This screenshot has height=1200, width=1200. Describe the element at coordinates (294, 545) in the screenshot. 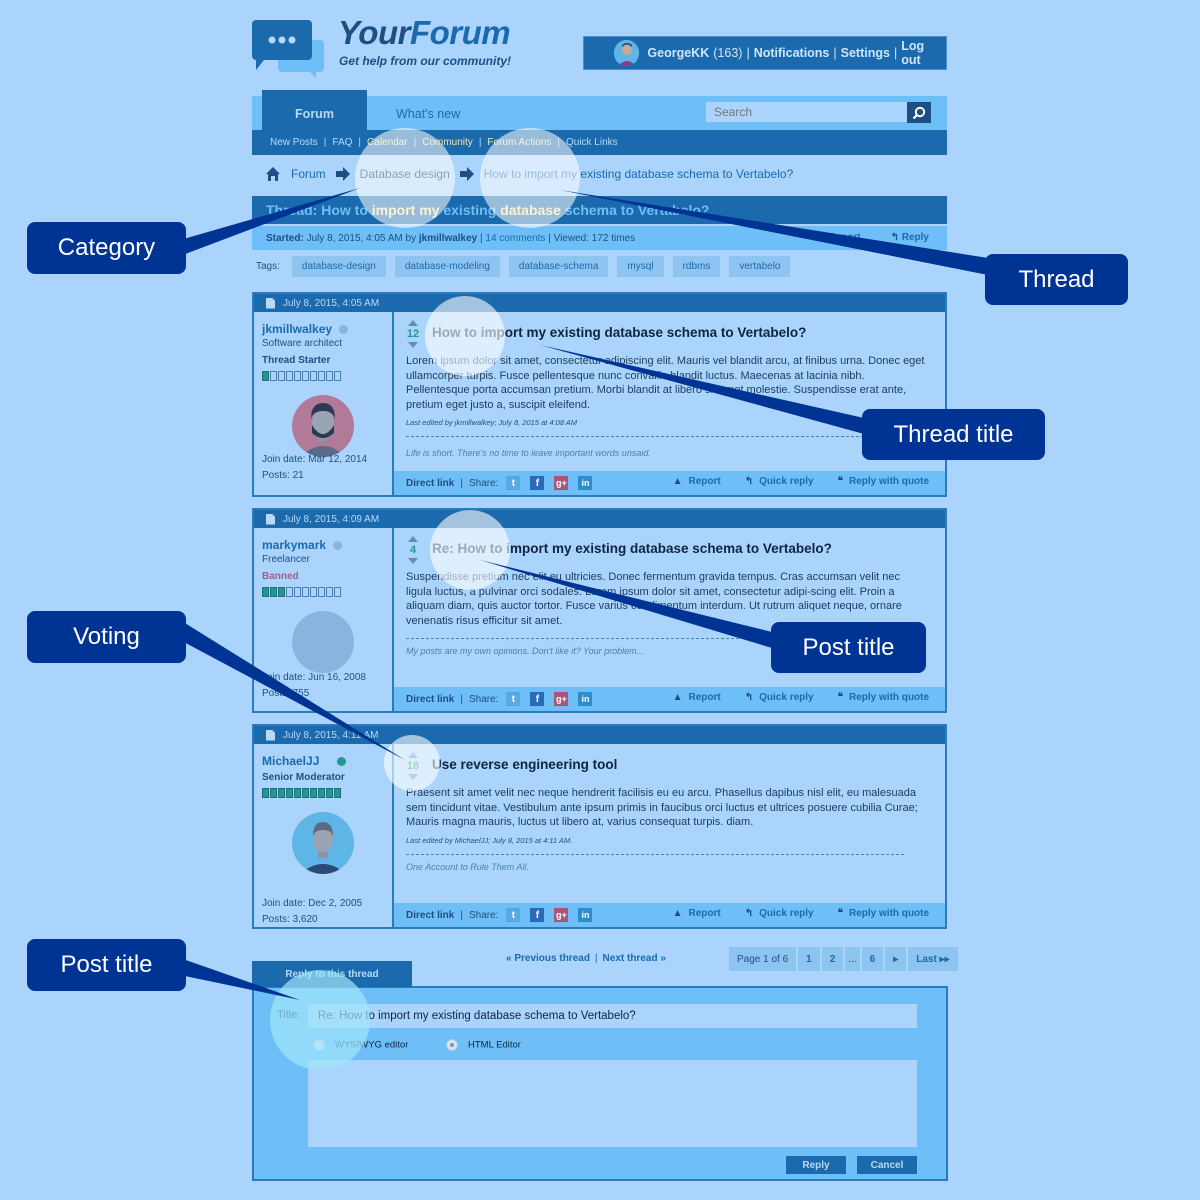

I see `author-name: markymark` at that location.